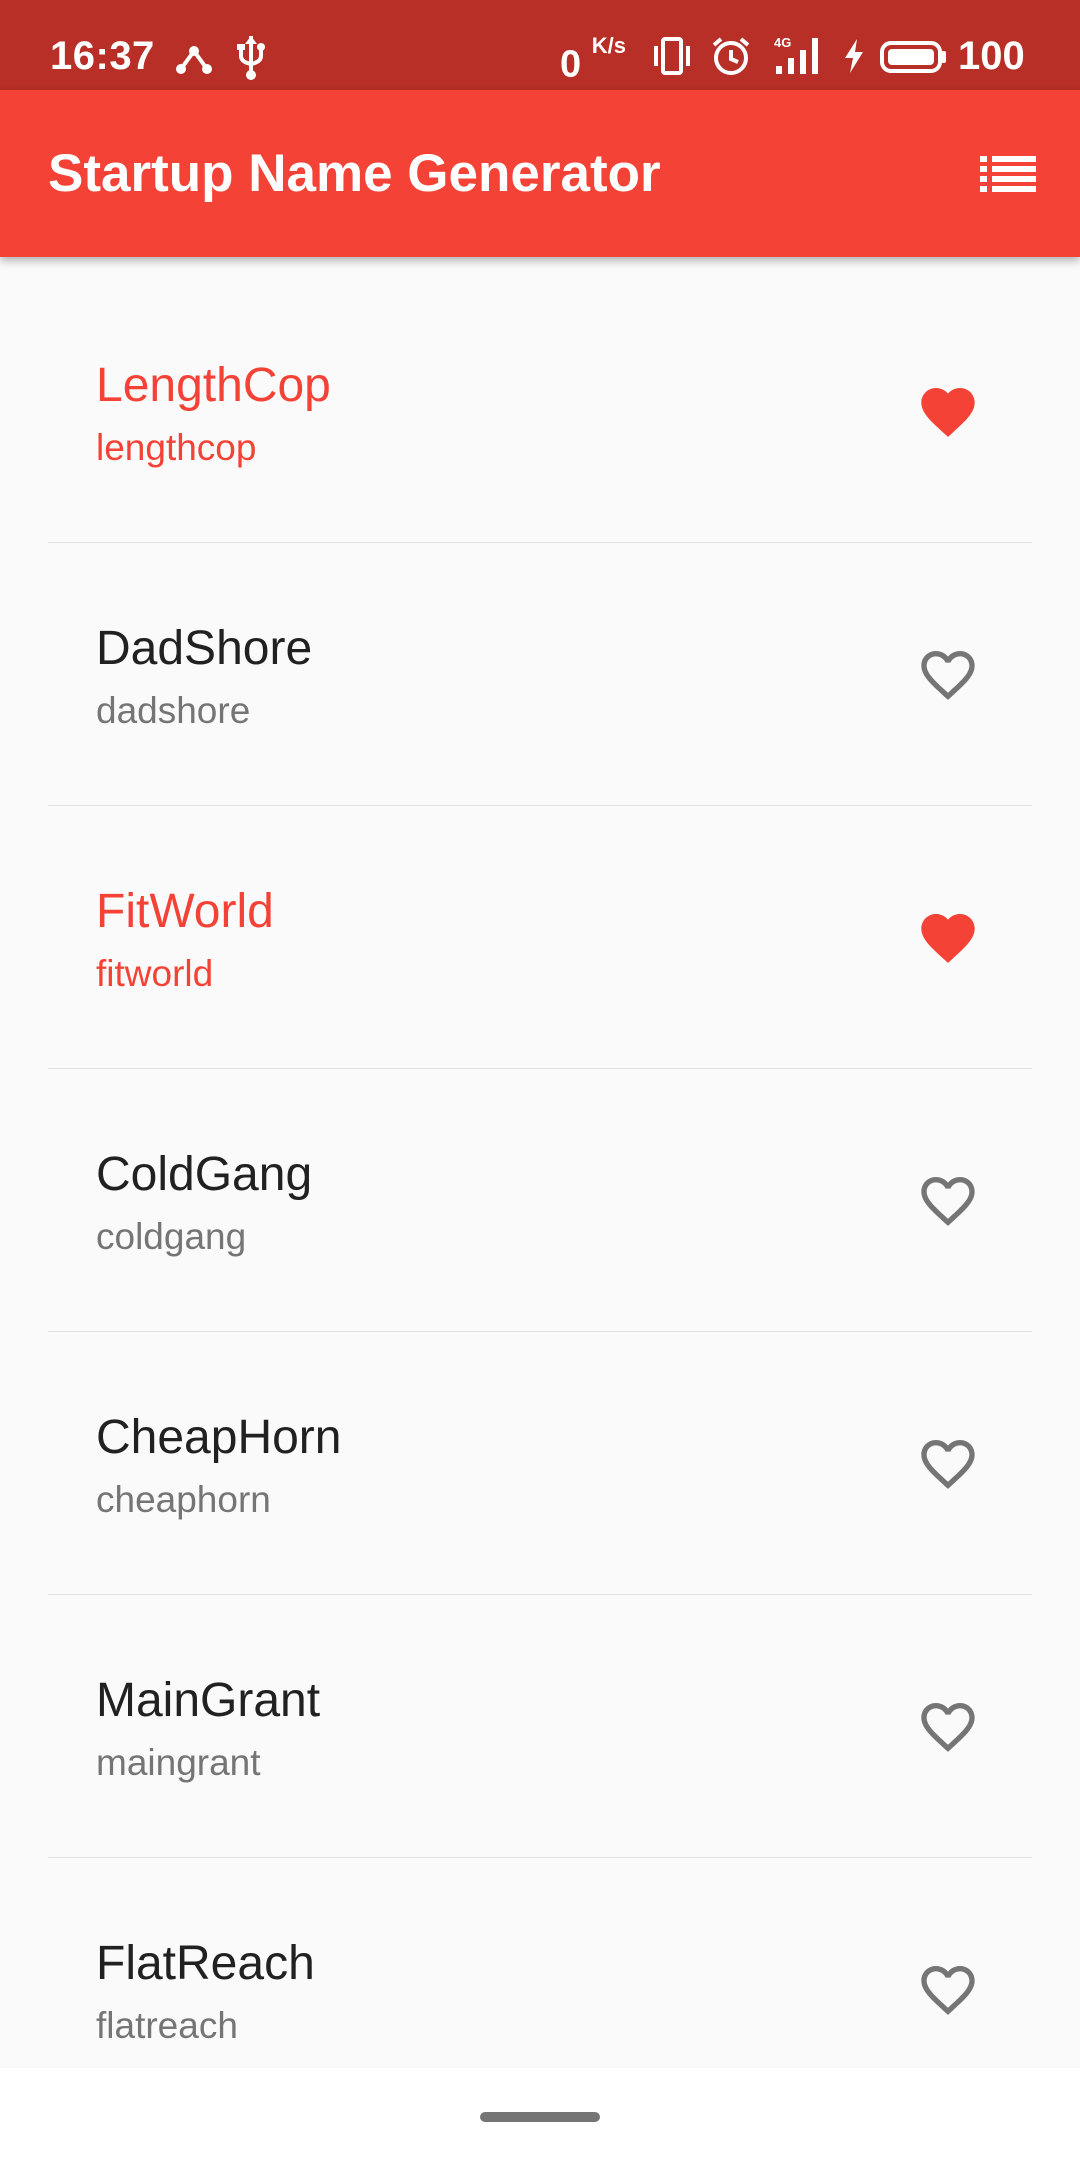 This screenshot has height=2160, width=1080. Describe the element at coordinates (205, 1963) in the screenshot. I see `name-title: FlatReach` at that location.